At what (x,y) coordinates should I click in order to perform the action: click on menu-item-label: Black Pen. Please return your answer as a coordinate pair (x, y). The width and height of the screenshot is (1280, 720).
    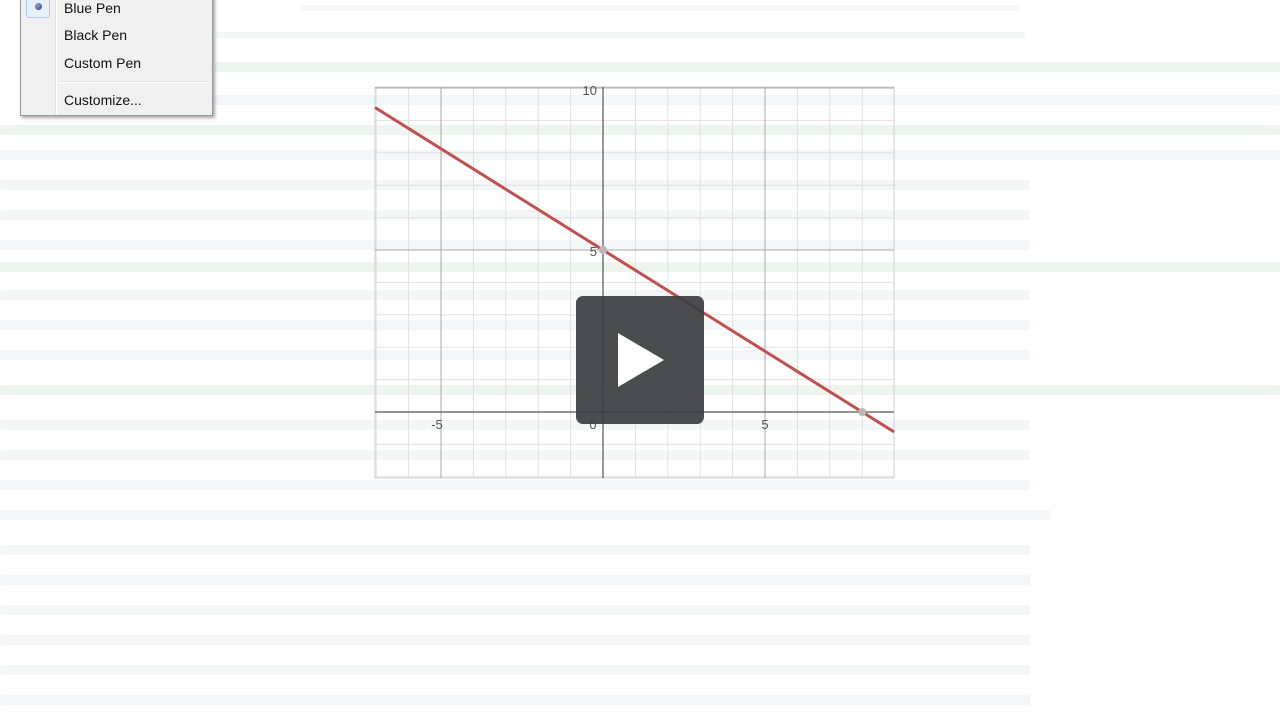
    Looking at the image, I should click on (96, 35).